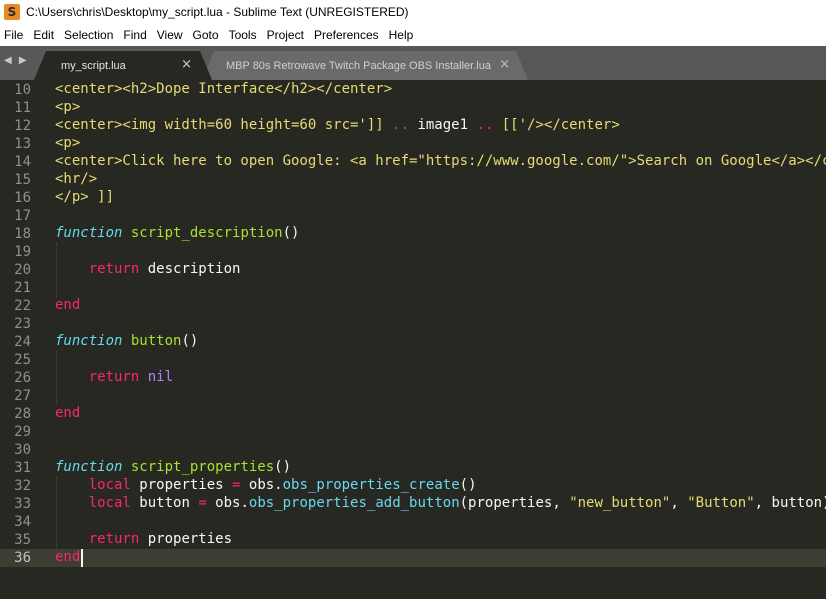 The width and height of the screenshot is (826, 599). What do you see at coordinates (22, 396) in the screenshot?
I see `line-number: 27` at bounding box center [22, 396].